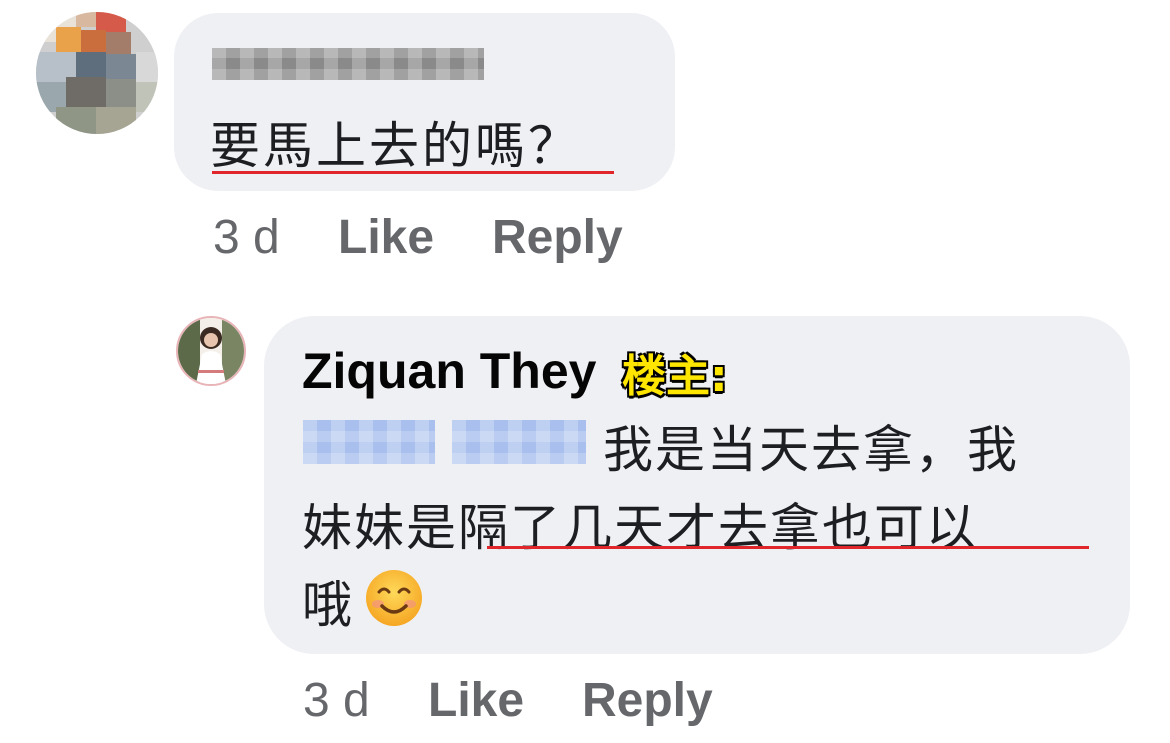 The image size is (1170, 743). I want to click on reply-text-line: 妹妹是隔了几天才去拿也可以, so click(640, 528).